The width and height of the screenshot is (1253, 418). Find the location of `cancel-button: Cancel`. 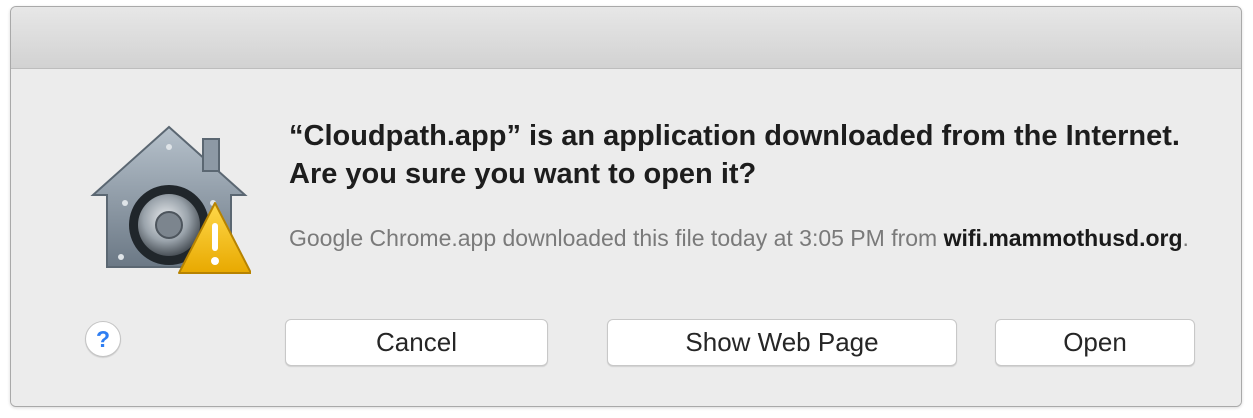

cancel-button: Cancel is located at coordinates (416, 342).